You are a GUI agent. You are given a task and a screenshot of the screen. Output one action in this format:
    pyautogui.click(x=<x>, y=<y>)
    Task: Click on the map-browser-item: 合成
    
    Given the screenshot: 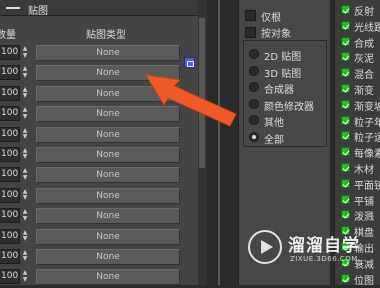 What is the action you would take?
    pyautogui.click(x=359, y=42)
    